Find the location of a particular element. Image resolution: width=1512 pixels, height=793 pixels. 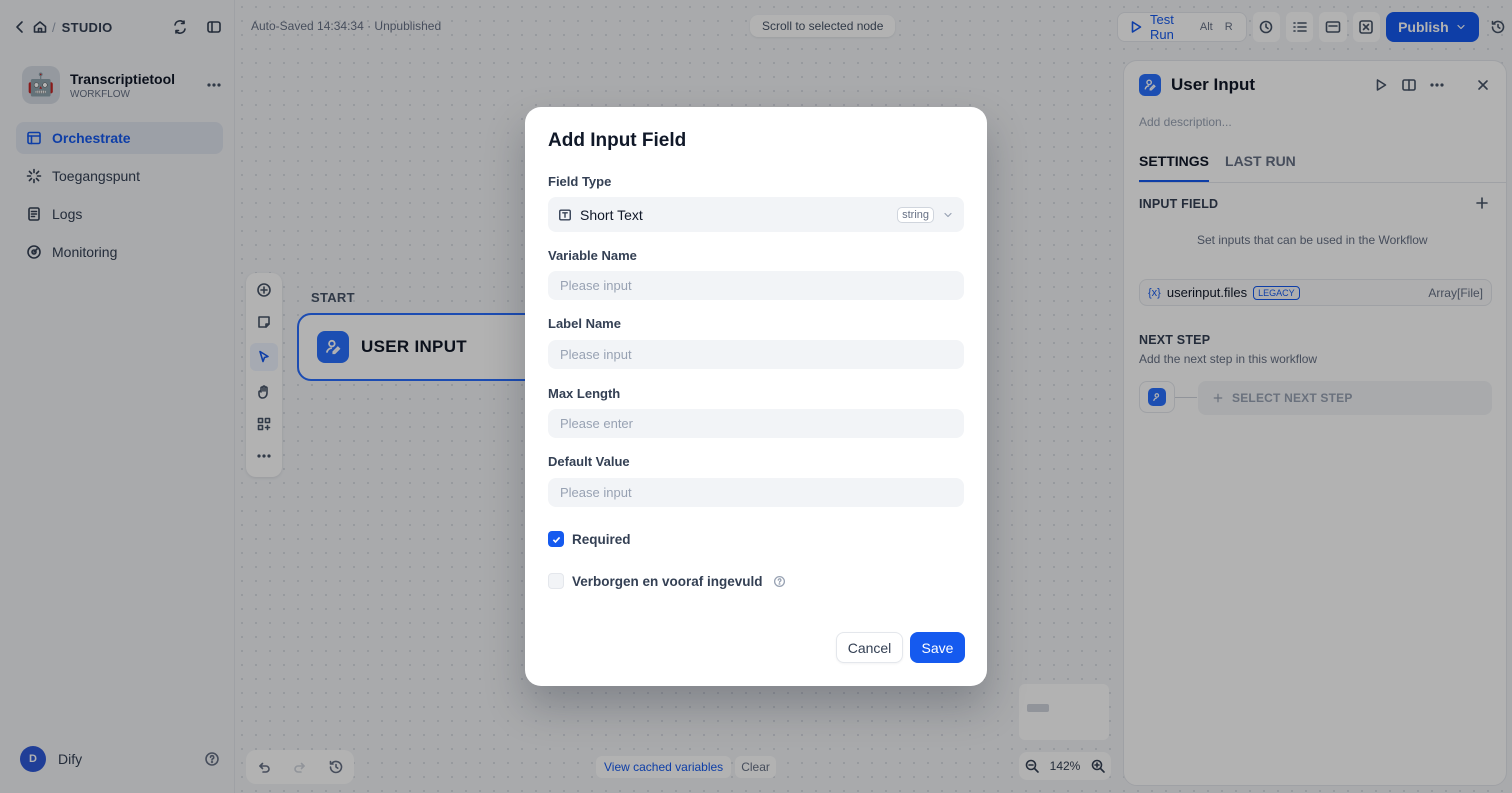

max-length-label: Max Length is located at coordinates (584, 393).